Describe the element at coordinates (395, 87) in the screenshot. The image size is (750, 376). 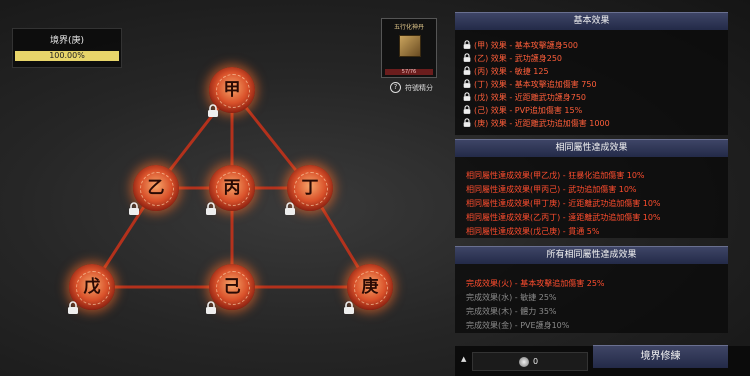
I see `question-icon: ?` at that location.